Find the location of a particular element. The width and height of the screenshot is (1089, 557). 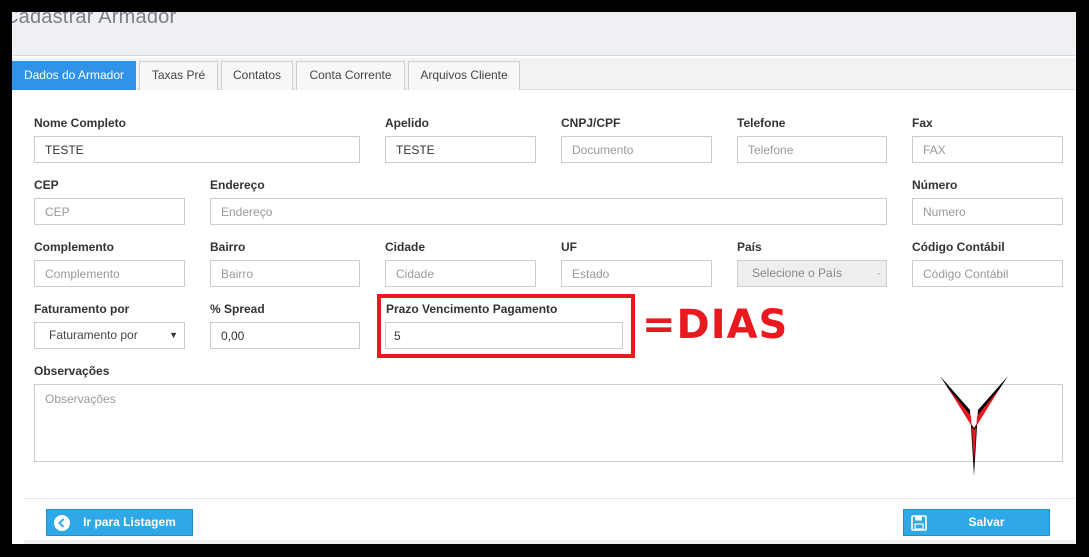

observacoes-textarea is located at coordinates (548, 423).